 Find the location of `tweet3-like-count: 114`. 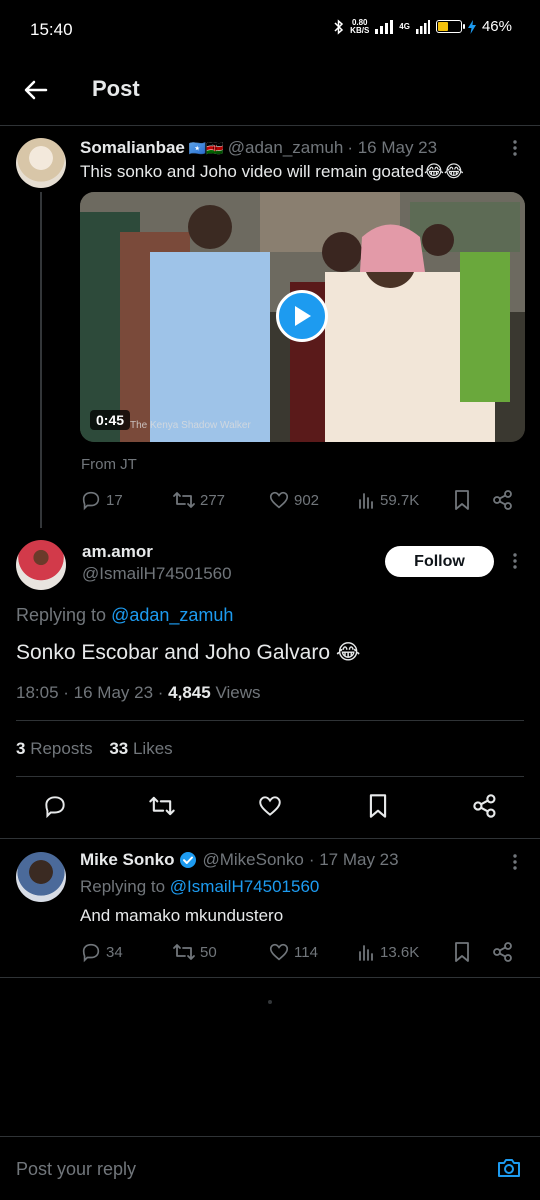

tweet3-like-count: 114 is located at coordinates (306, 952).